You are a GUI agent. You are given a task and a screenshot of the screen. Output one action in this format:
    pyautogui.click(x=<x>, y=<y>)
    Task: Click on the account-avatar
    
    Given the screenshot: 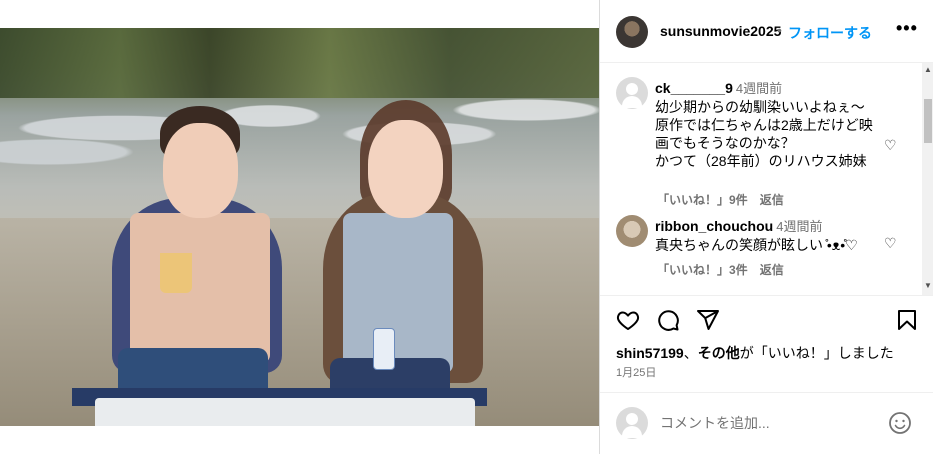 What is the action you would take?
    pyautogui.click(x=632, y=32)
    